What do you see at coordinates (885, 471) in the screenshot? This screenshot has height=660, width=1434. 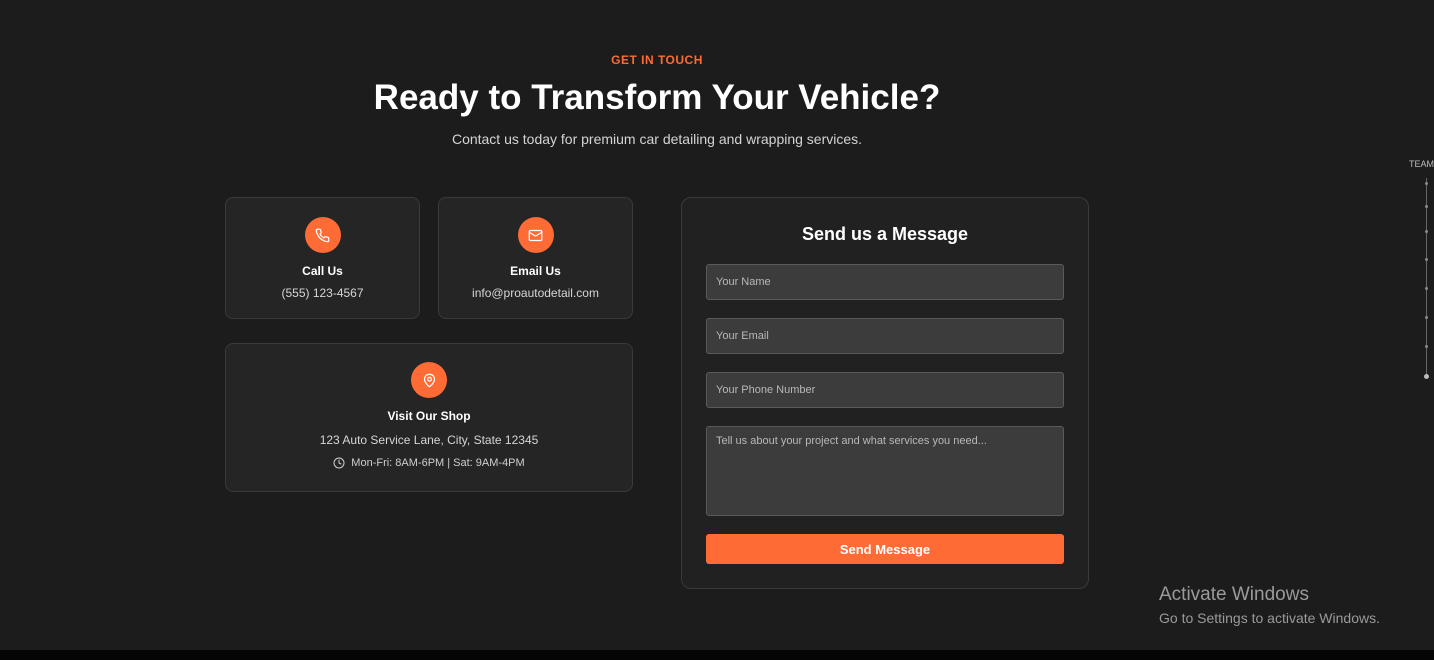 I see `message-textarea` at bounding box center [885, 471].